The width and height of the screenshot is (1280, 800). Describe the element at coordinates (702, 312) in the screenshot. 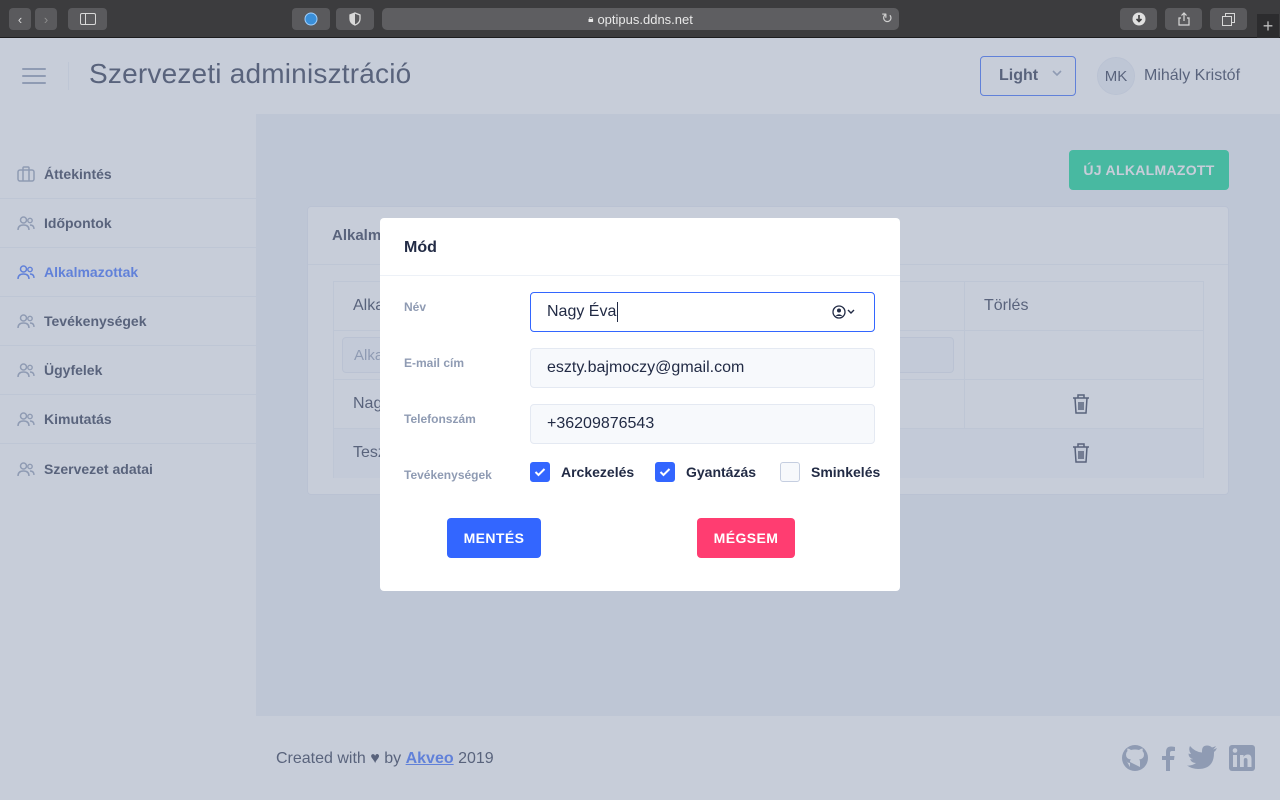

I see `name-input: Nagy Éva` at that location.